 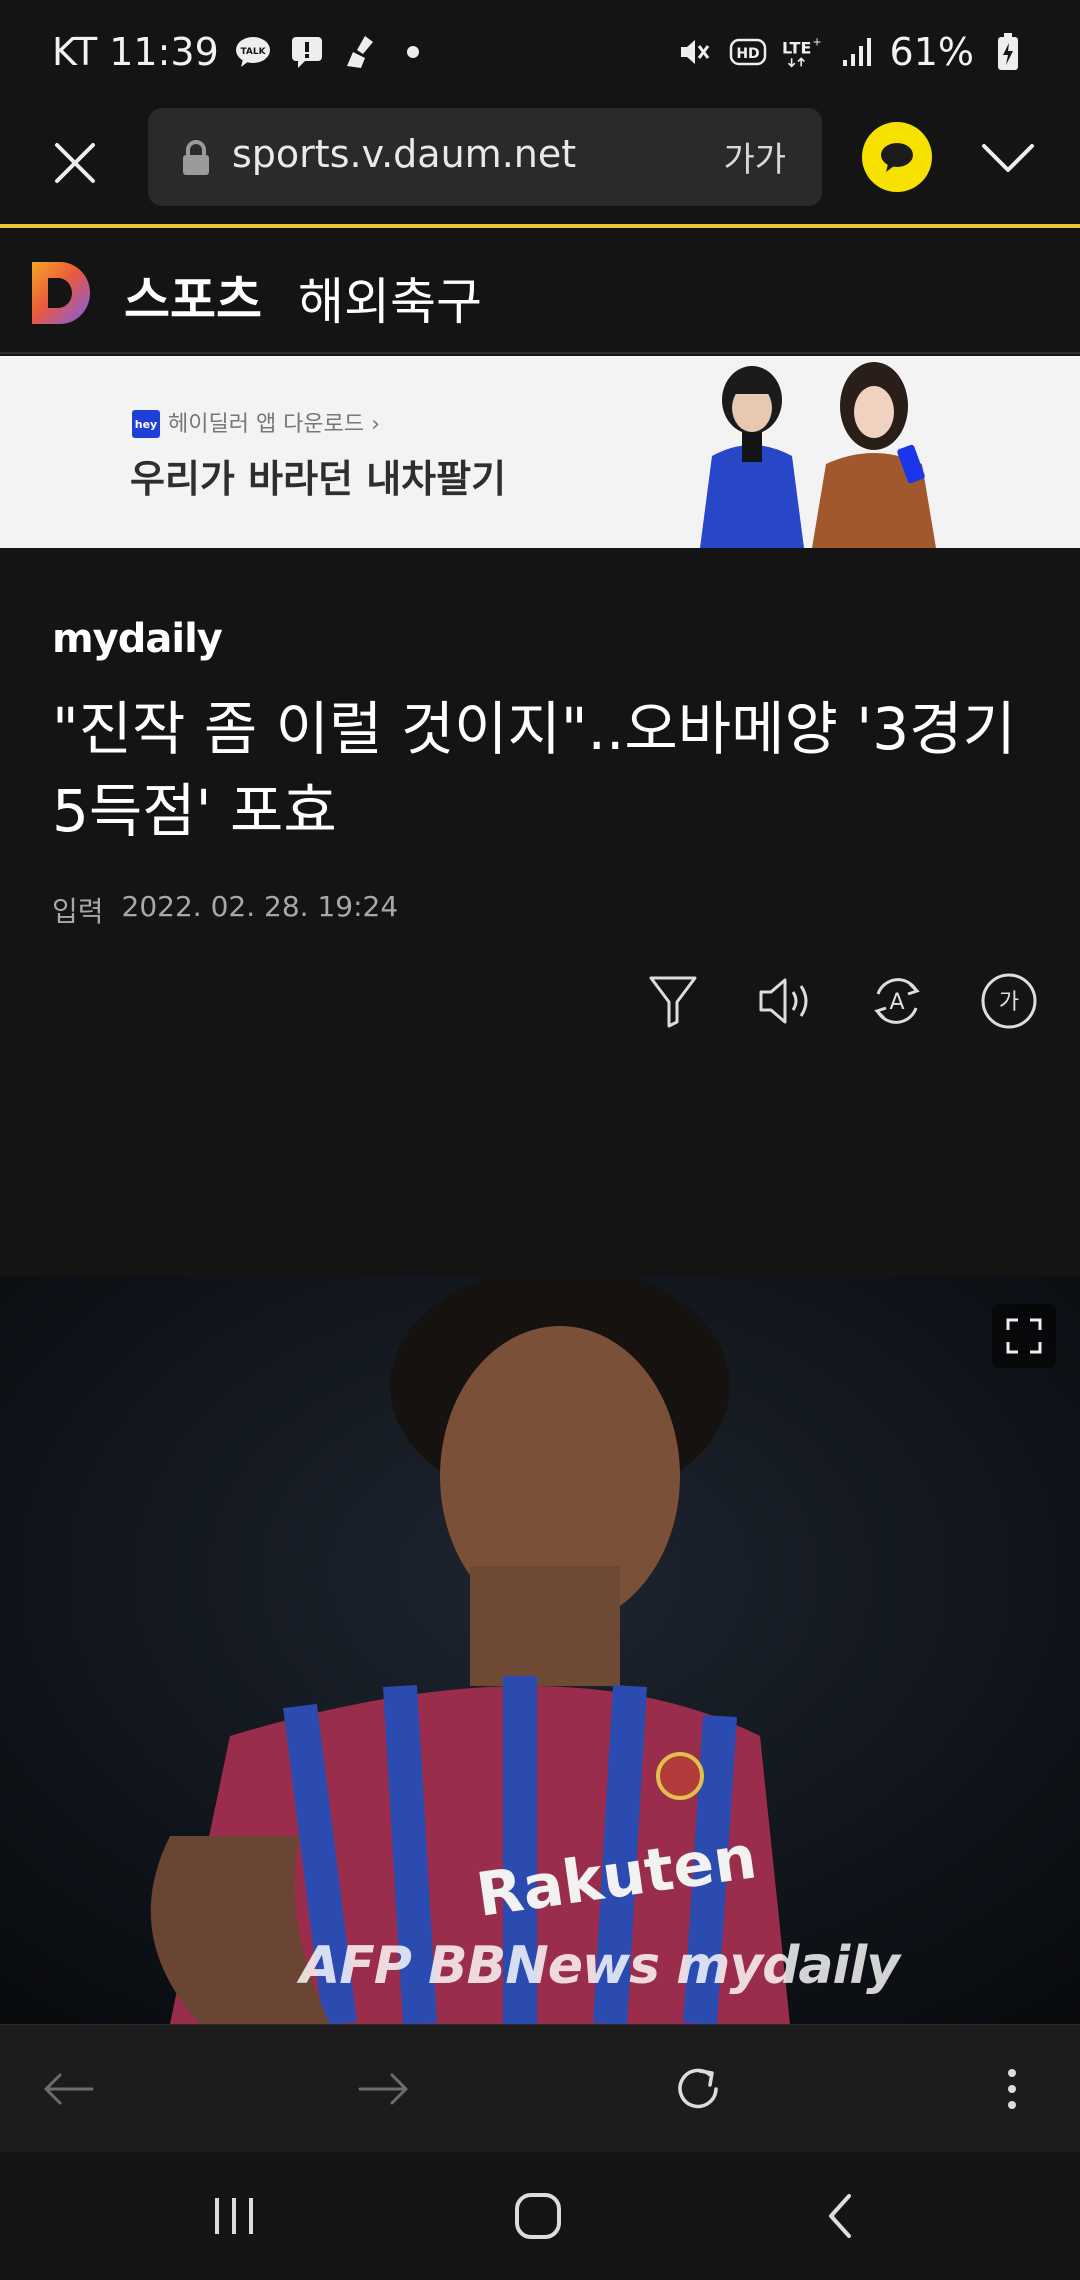 I want to click on home-icon, so click(x=538, y=2216).